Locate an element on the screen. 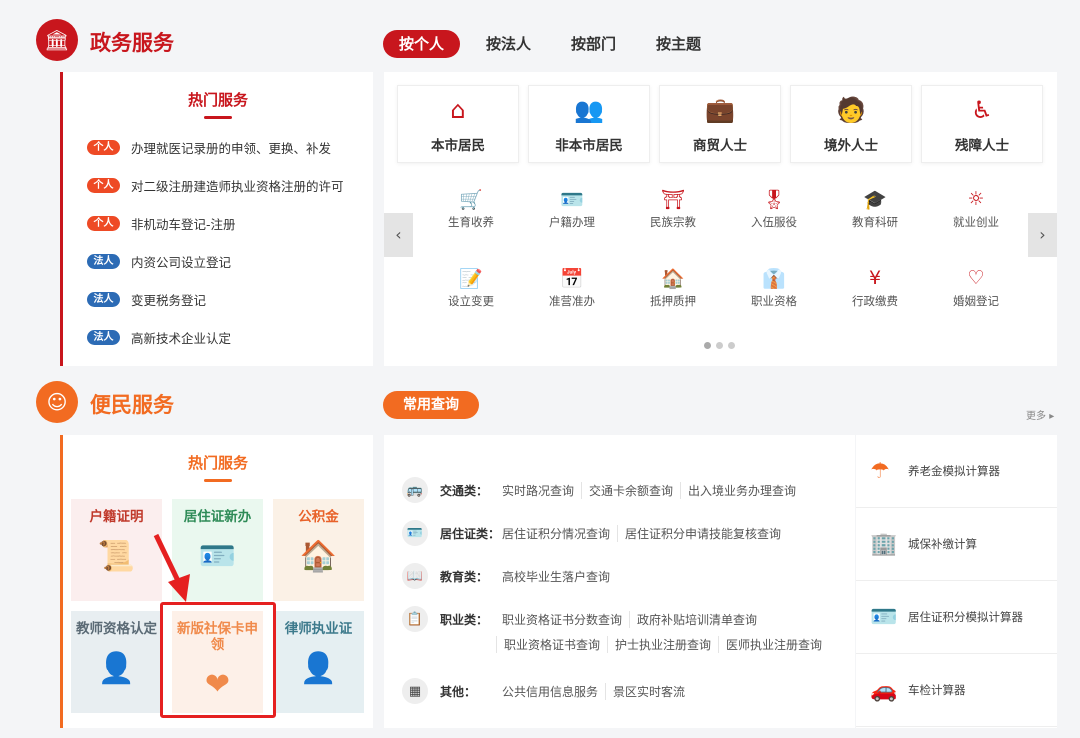 This screenshot has height=738, width=1080. category-card: 🧑 境外人士 is located at coordinates (851, 124).